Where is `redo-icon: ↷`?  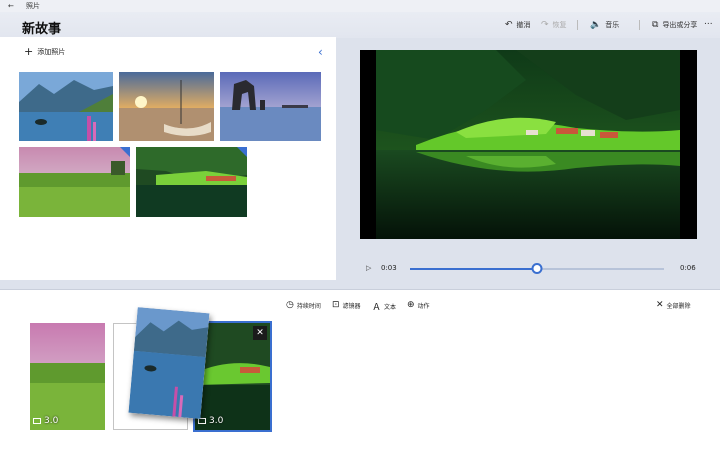 redo-icon: ↷ is located at coordinates (545, 25).